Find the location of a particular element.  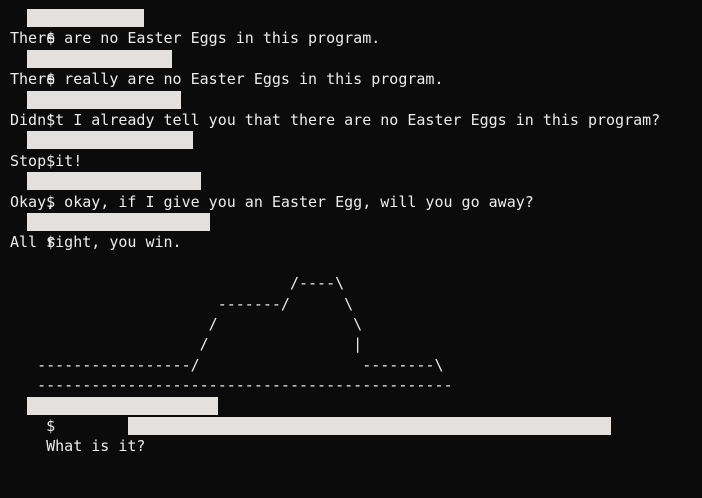

output-line: All right, you win. is located at coordinates (96, 242).